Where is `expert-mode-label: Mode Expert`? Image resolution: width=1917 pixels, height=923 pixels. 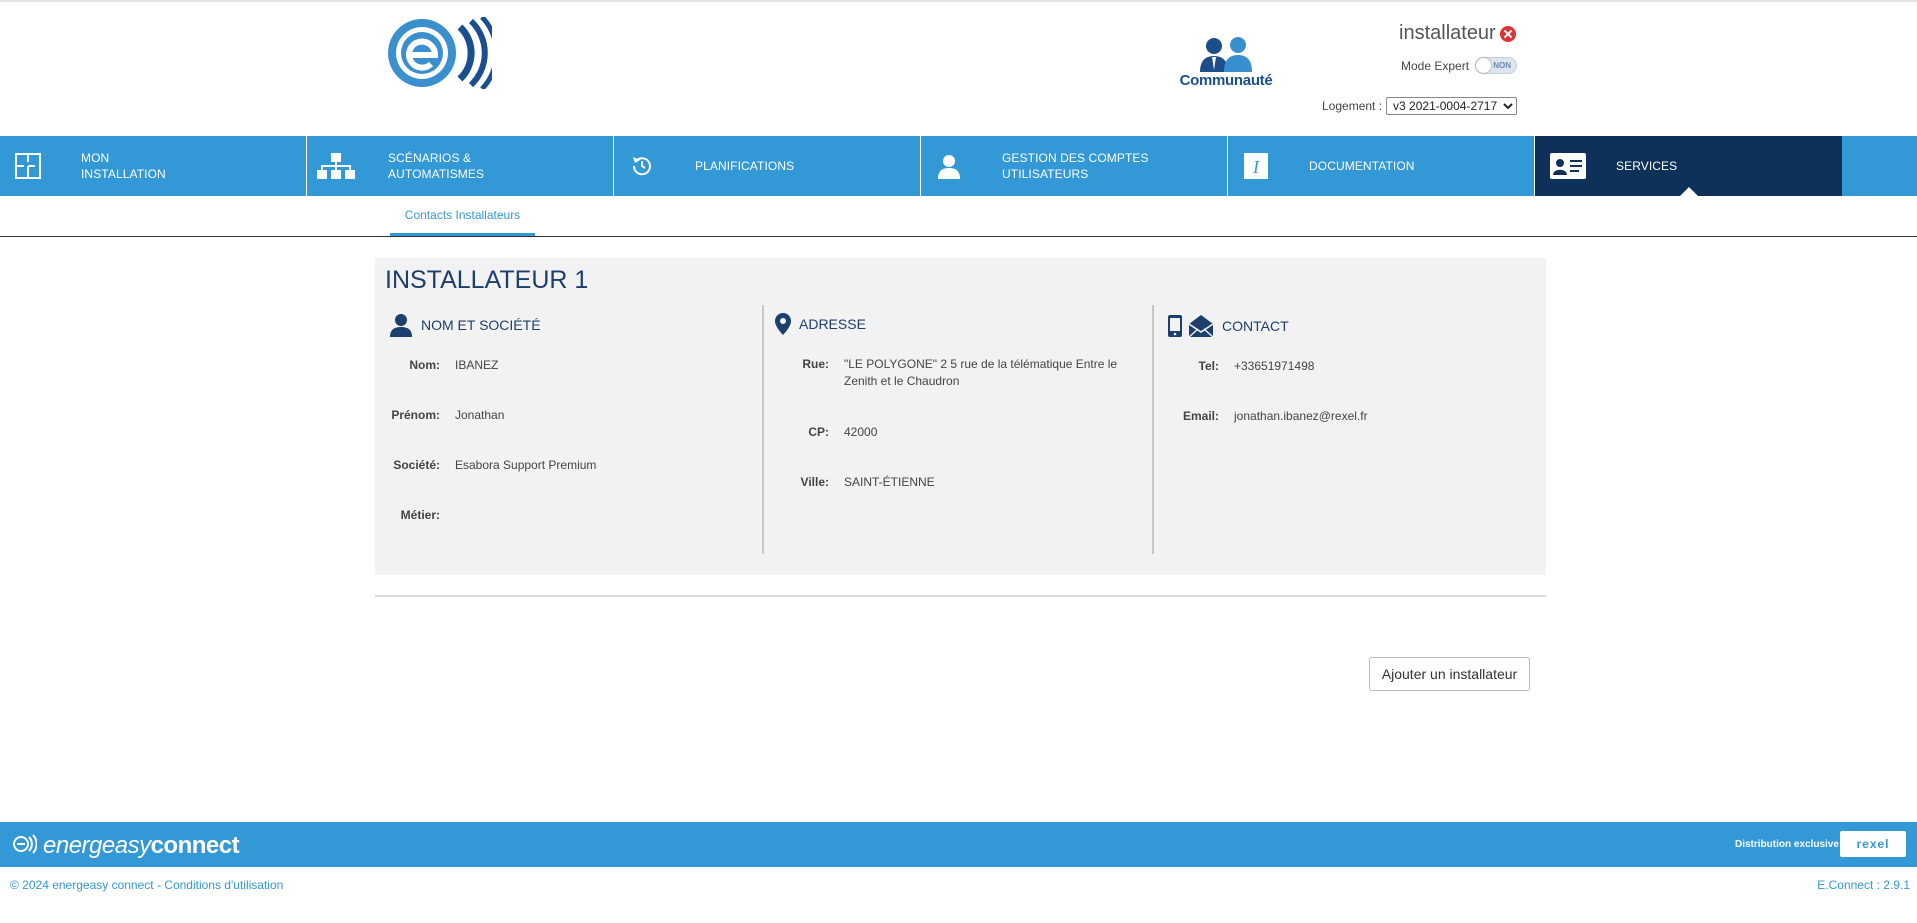
expert-mode-label: Mode Expert is located at coordinates (1435, 65).